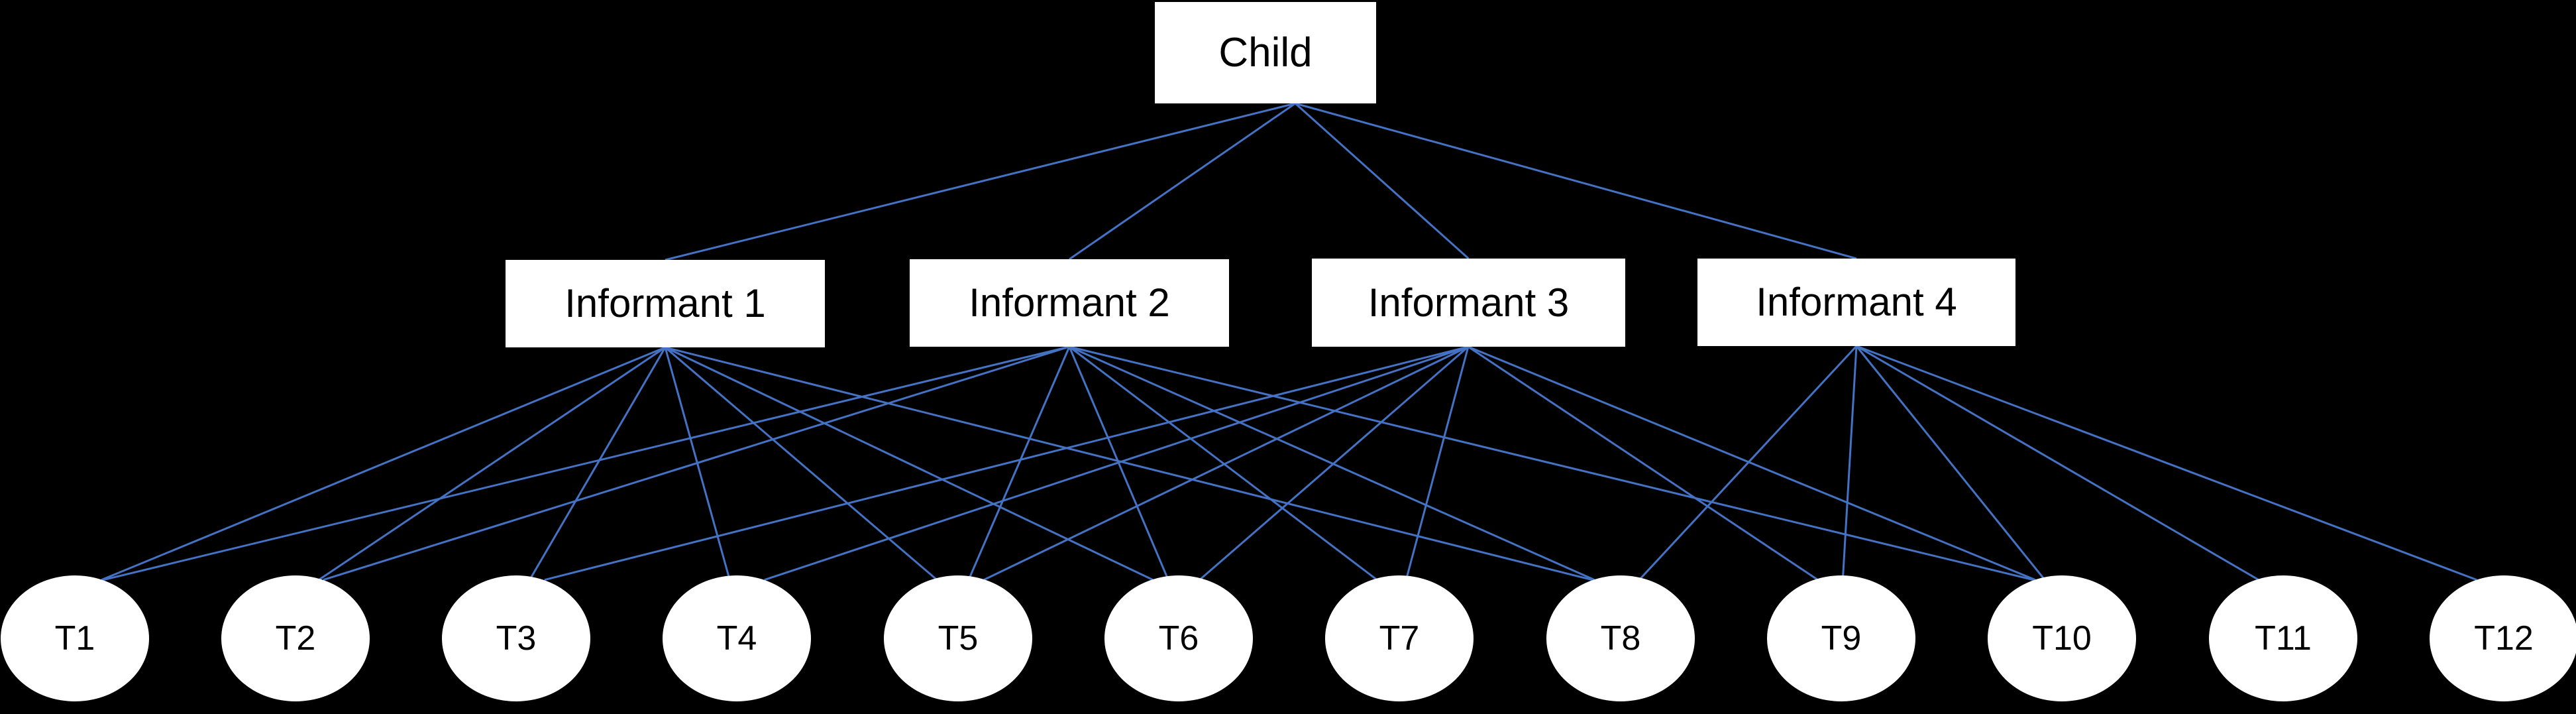 The image size is (2576, 714). I want to click on node-child: Child, so click(1265, 52).